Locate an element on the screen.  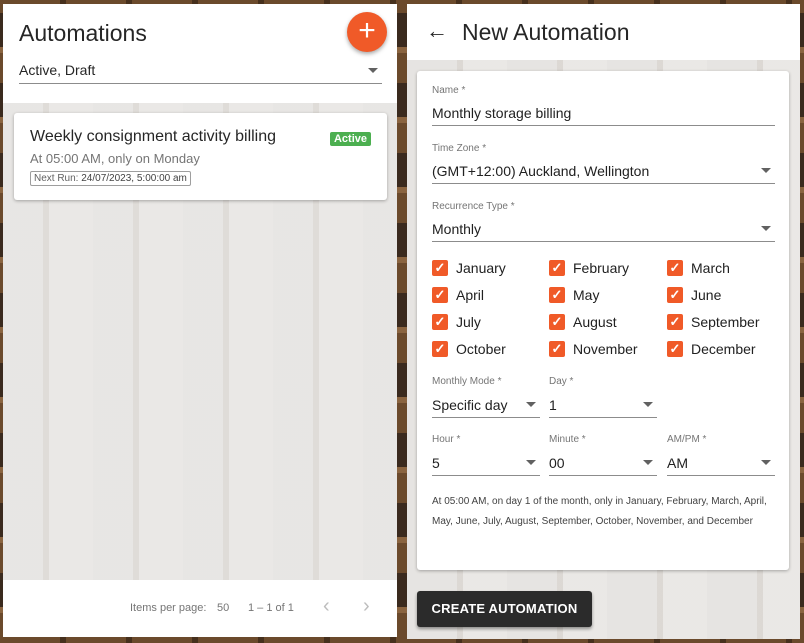
chevron-left-icon: ‹ is located at coordinates (326, 606).